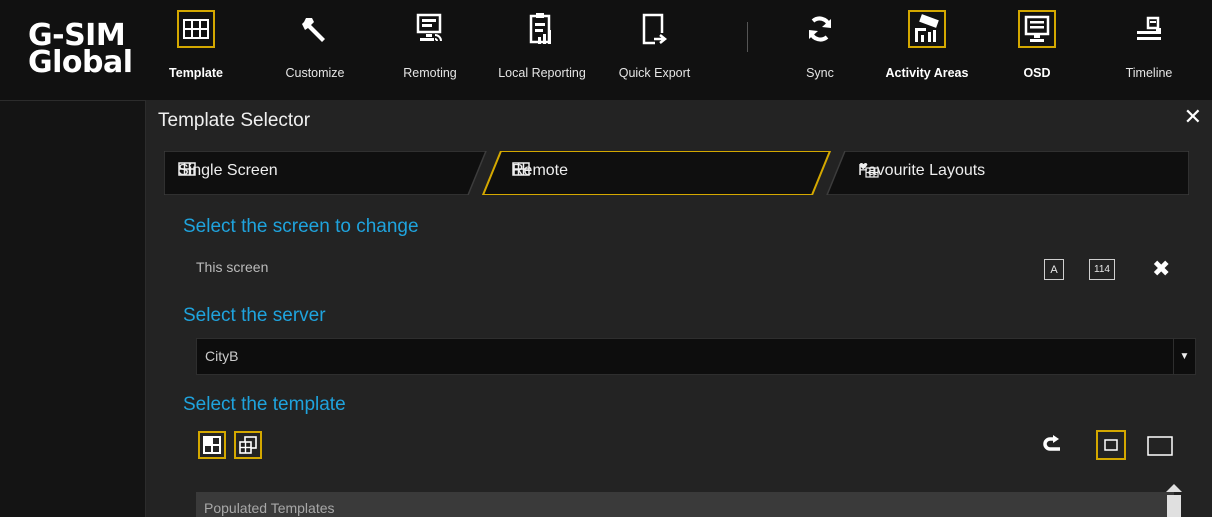  What do you see at coordinates (1184, 356) in the screenshot?
I see `chevron-down-icon: ▼` at bounding box center [1184, 356].